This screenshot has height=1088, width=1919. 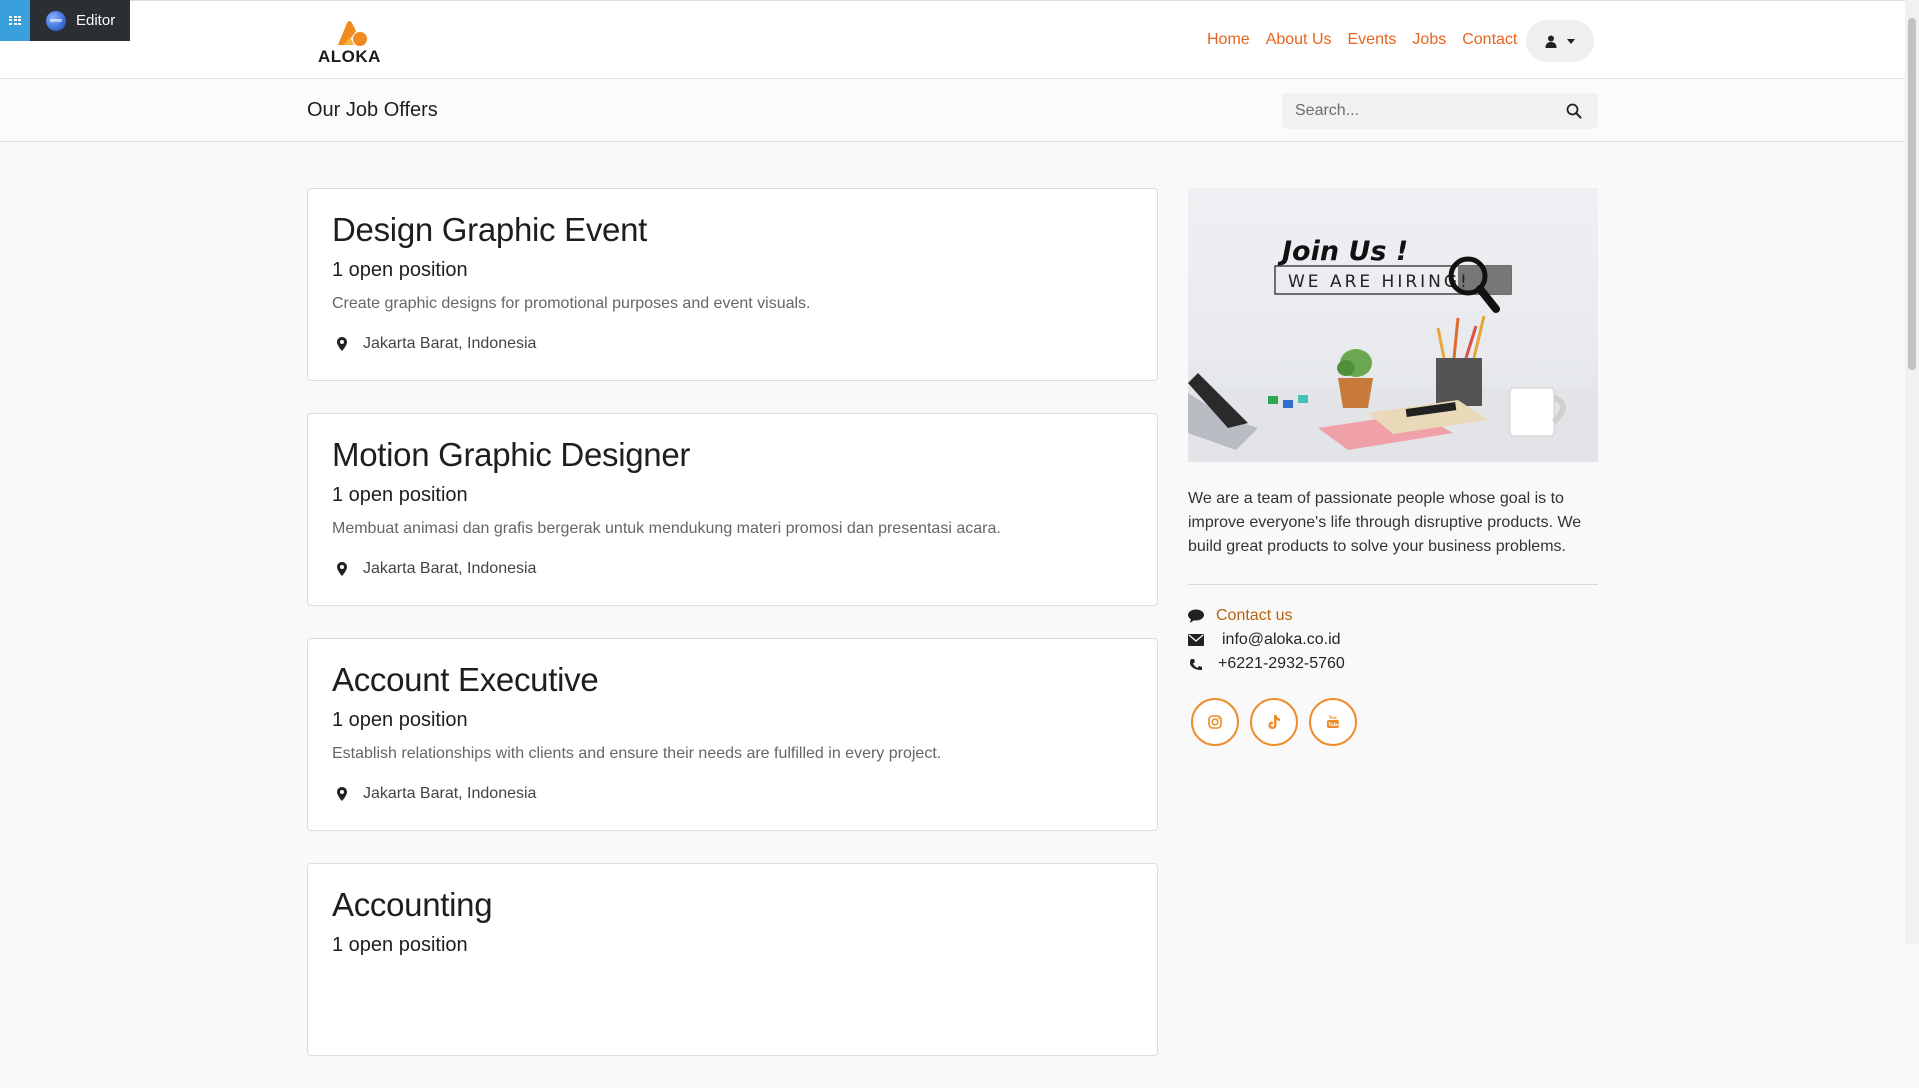 What do you see at coordinates (465, 680) in the screenshot?
I see `job-title: Account Executive` at bounding box center [465, 680].